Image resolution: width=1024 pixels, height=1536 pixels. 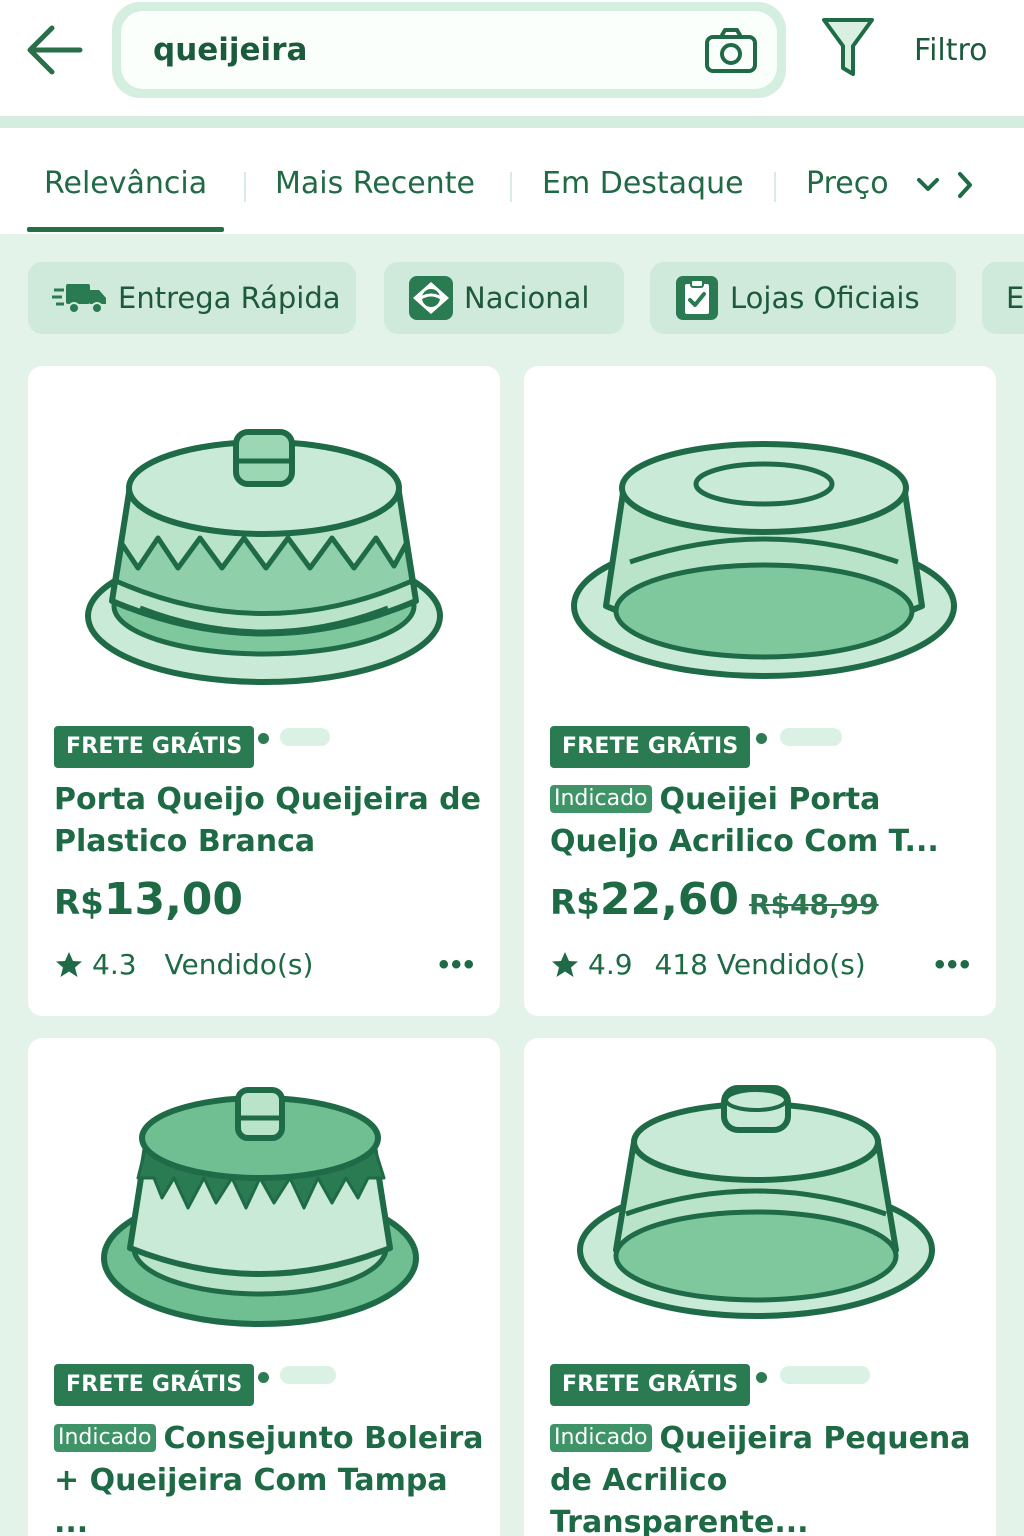 What do you see at coordinates (951, 50) in the screenshot?
I see `filter-label: Filtro` at bounding box center [951, 50].